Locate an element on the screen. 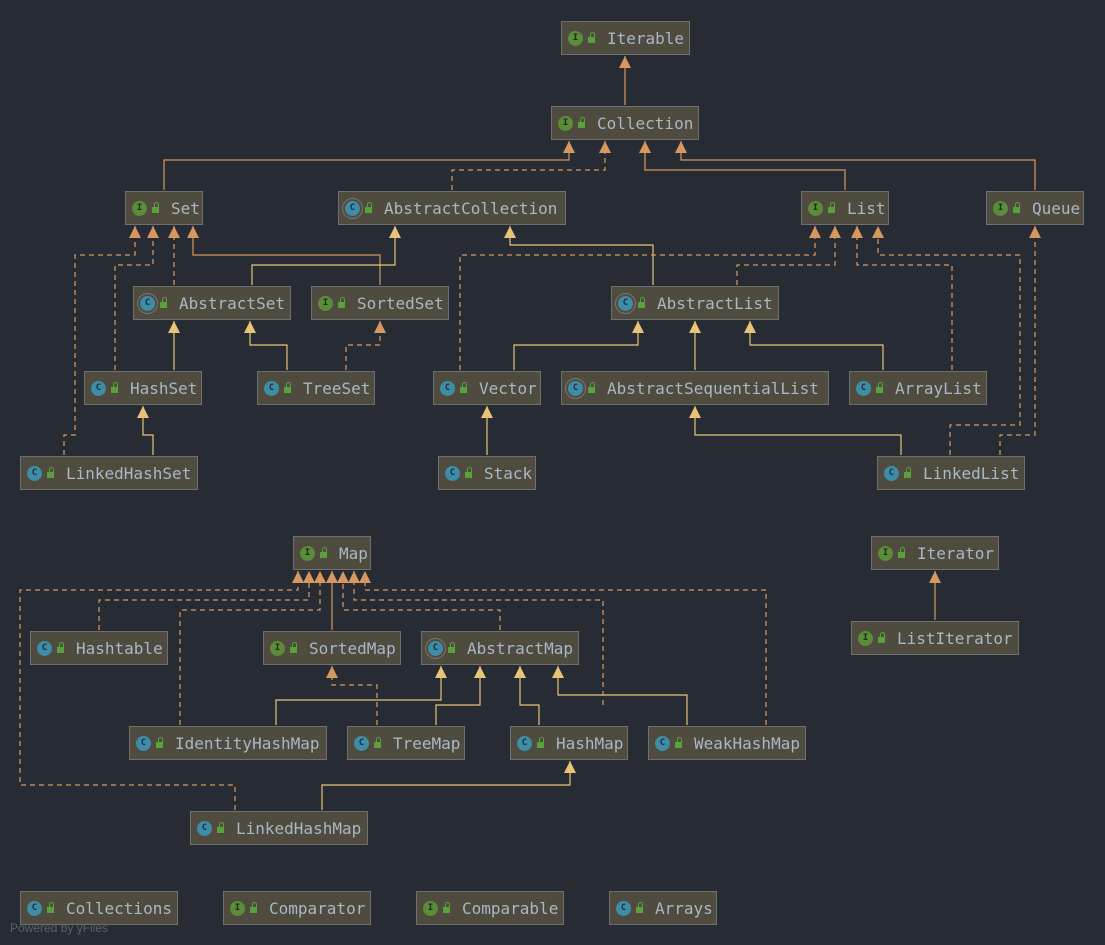 Image resolution: width=1105 pixels, height=945 pixels. class-node-comparable: I Comparable is located at coordinates (490, 908).